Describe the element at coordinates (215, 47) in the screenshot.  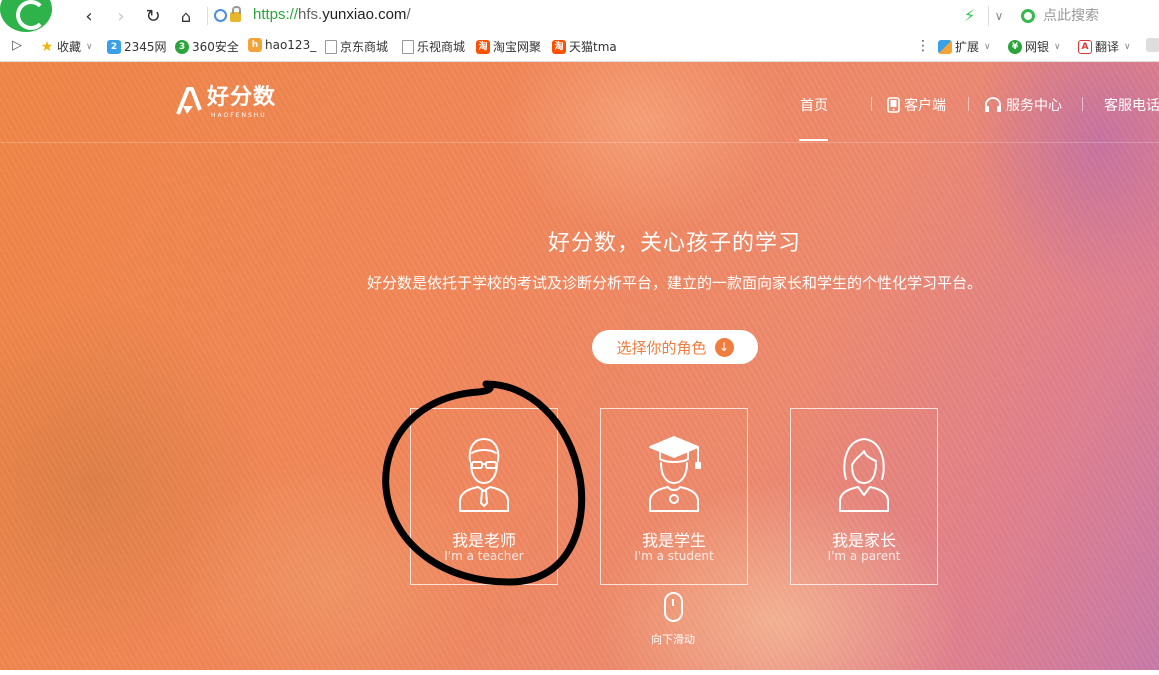
I see `bookmark-label: 360安全` at that location.